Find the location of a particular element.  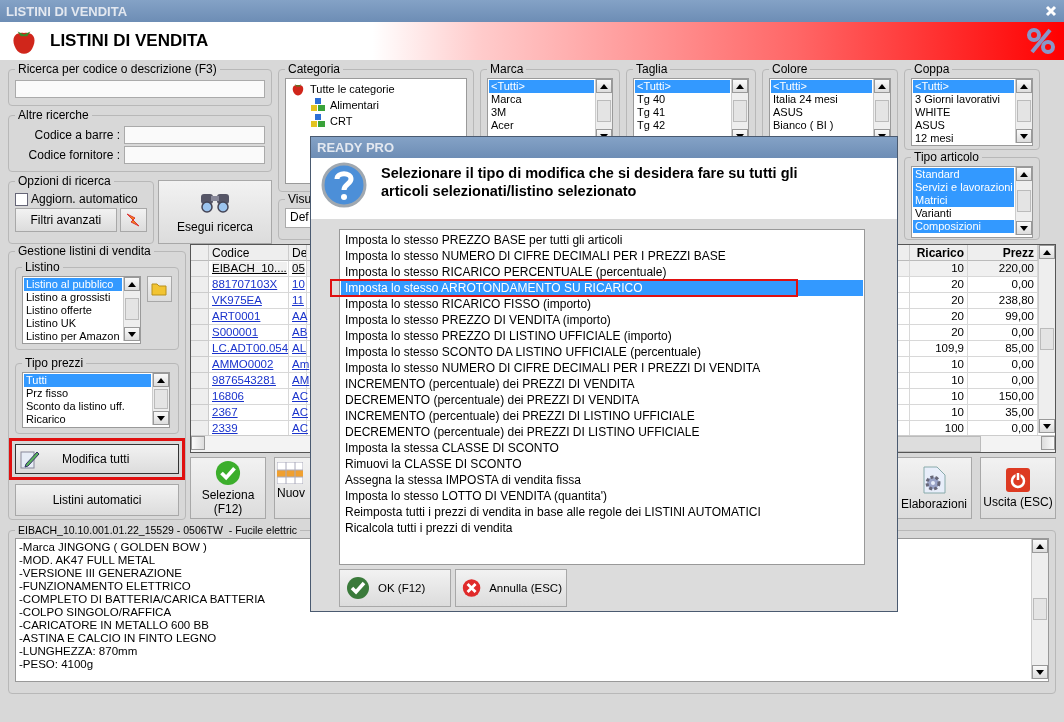

window-title: LISTINI DI VENDITA is located at coordinates (67, 11).